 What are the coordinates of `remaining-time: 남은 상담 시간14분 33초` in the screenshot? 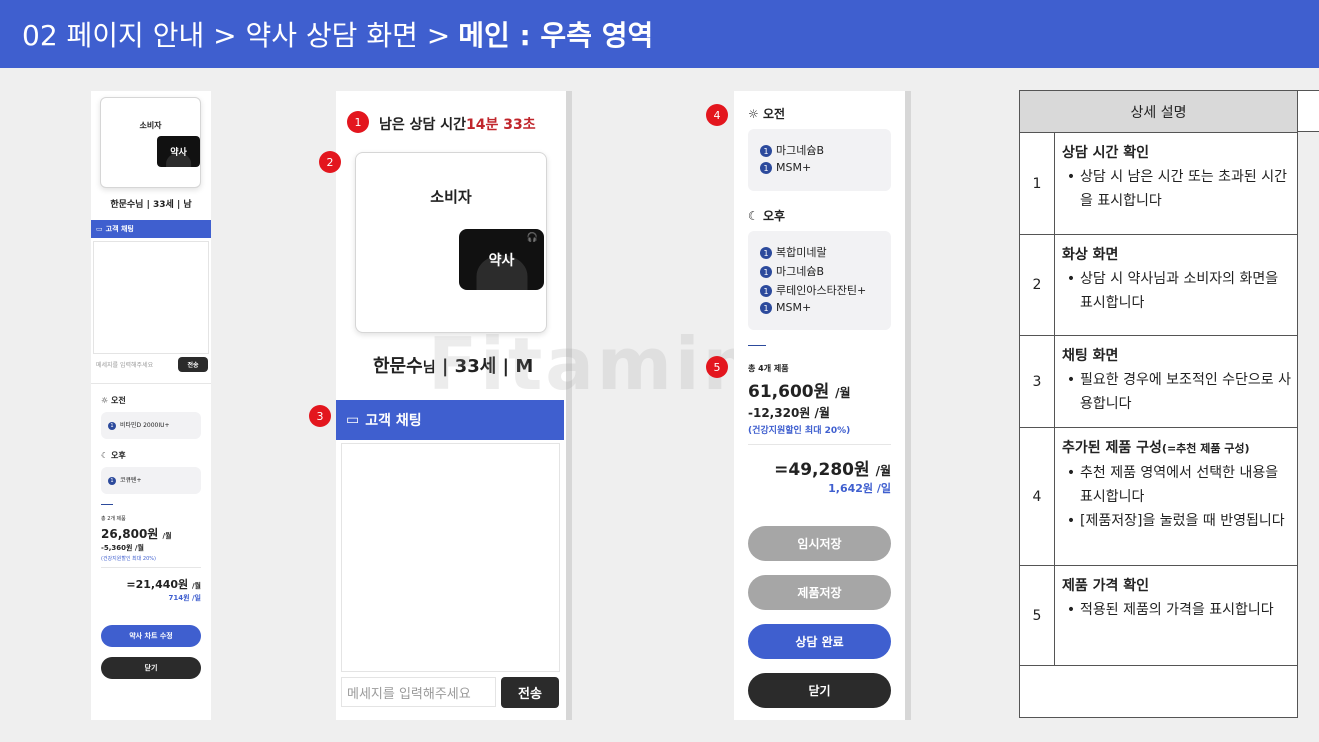 It's located at (457, 125).